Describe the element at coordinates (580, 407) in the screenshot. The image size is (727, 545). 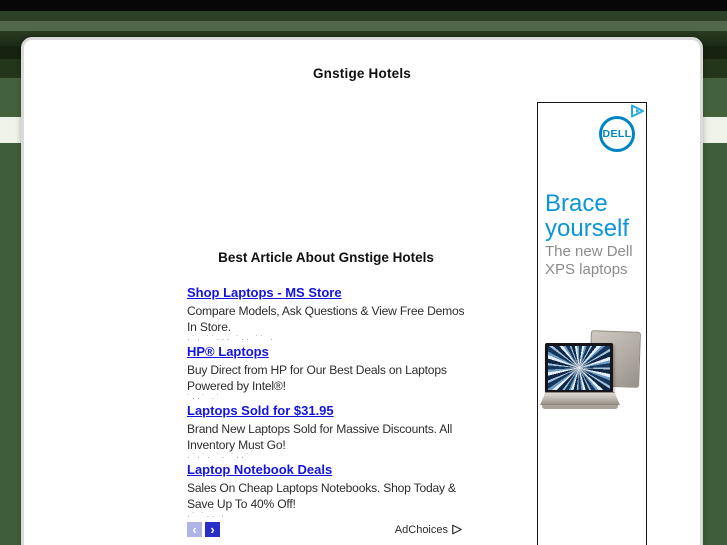
I see `laptop-base-edge` at that location.